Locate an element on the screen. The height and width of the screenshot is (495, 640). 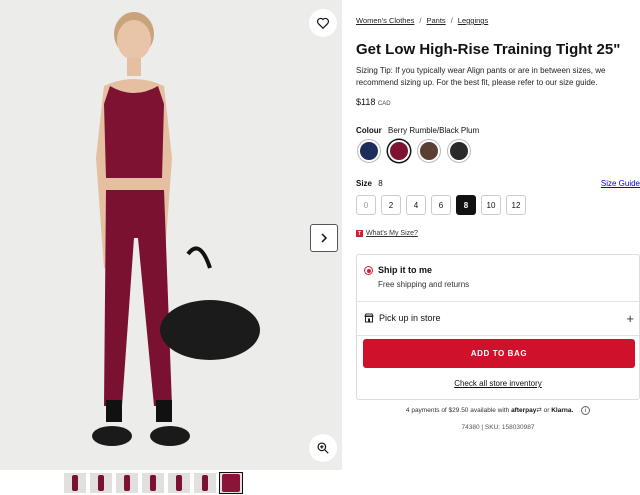
colour-swatches is located at coordinates (414, 151).